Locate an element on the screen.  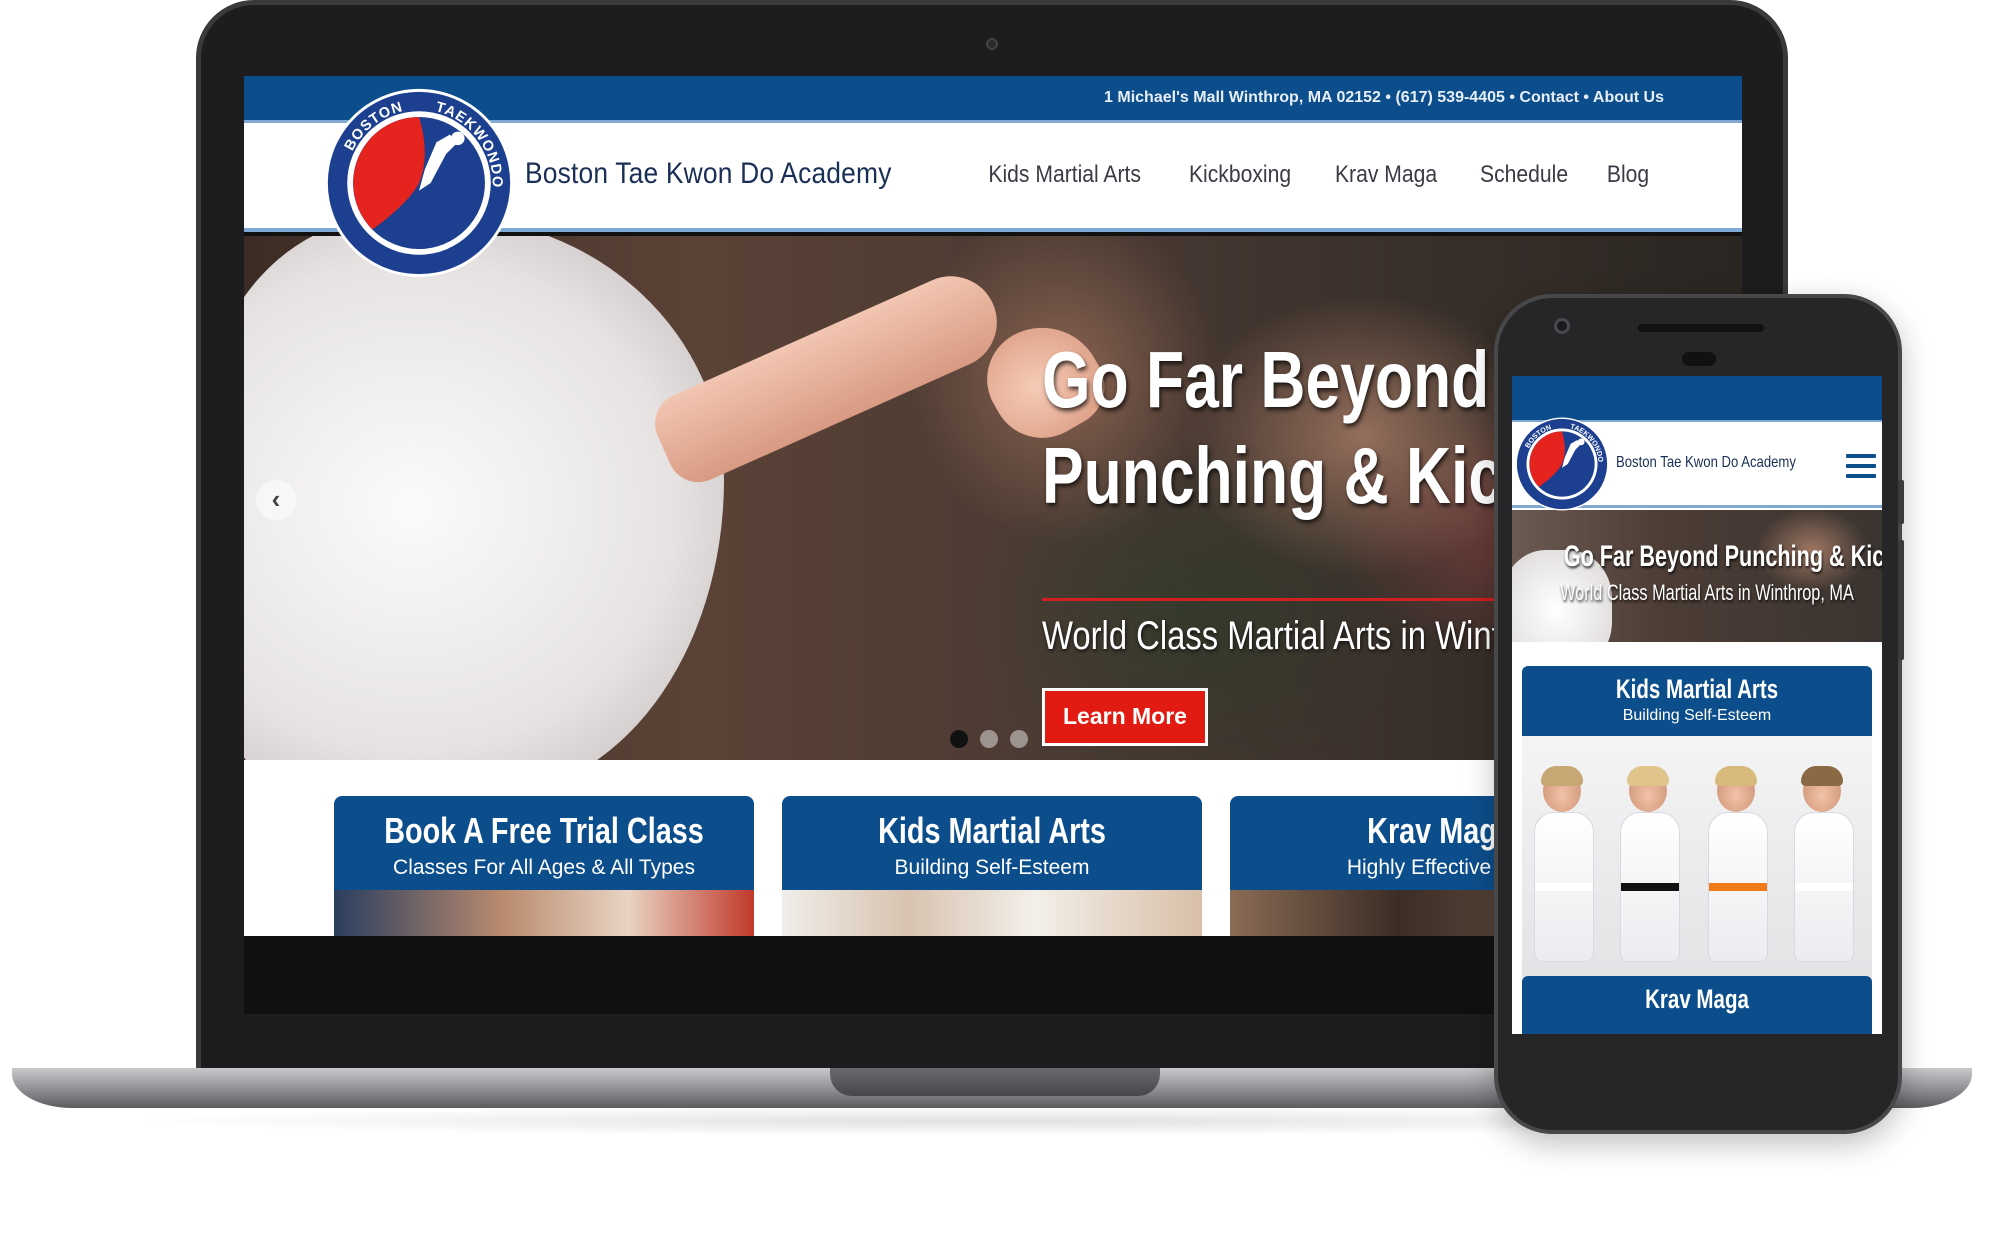
card-subtitle: Classes For All Ages & All Types is located at coordinates (544, 867).